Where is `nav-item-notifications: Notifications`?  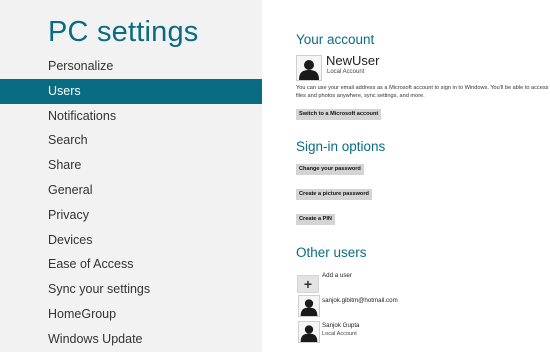
nav-item-notifications: Notifications is located at coordinates (131, 116).